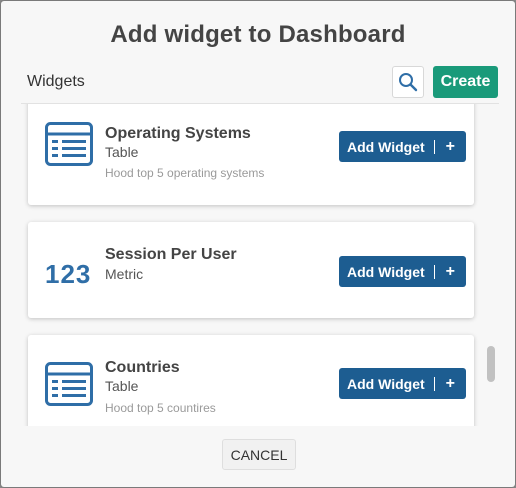  I want to click on scrollbar-thumb, so click(491, 364).